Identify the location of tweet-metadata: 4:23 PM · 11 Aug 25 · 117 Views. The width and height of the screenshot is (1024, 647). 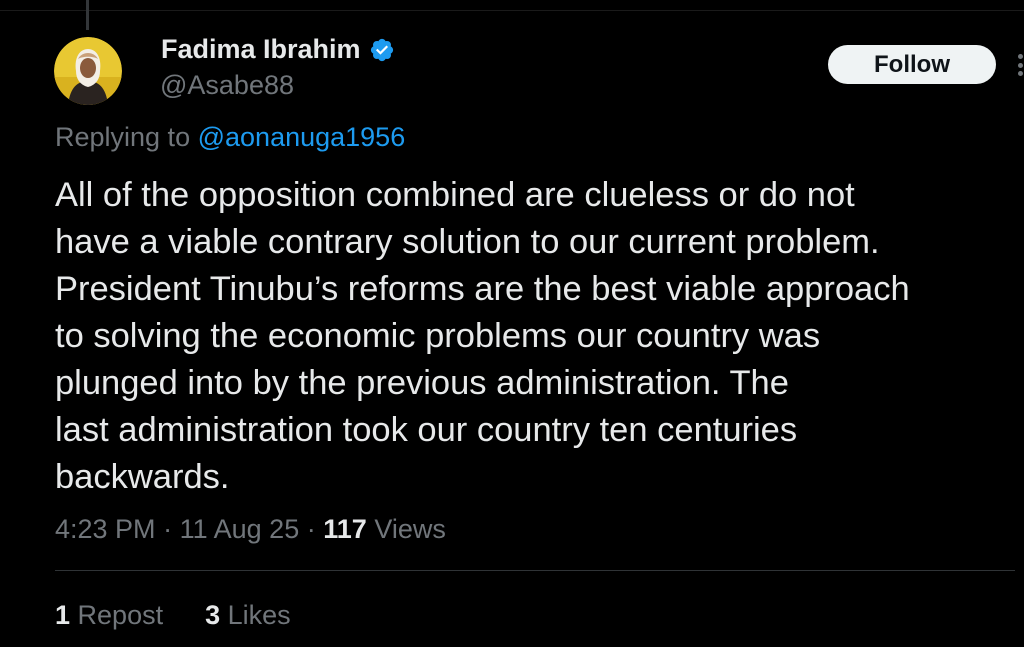
(250, 529).